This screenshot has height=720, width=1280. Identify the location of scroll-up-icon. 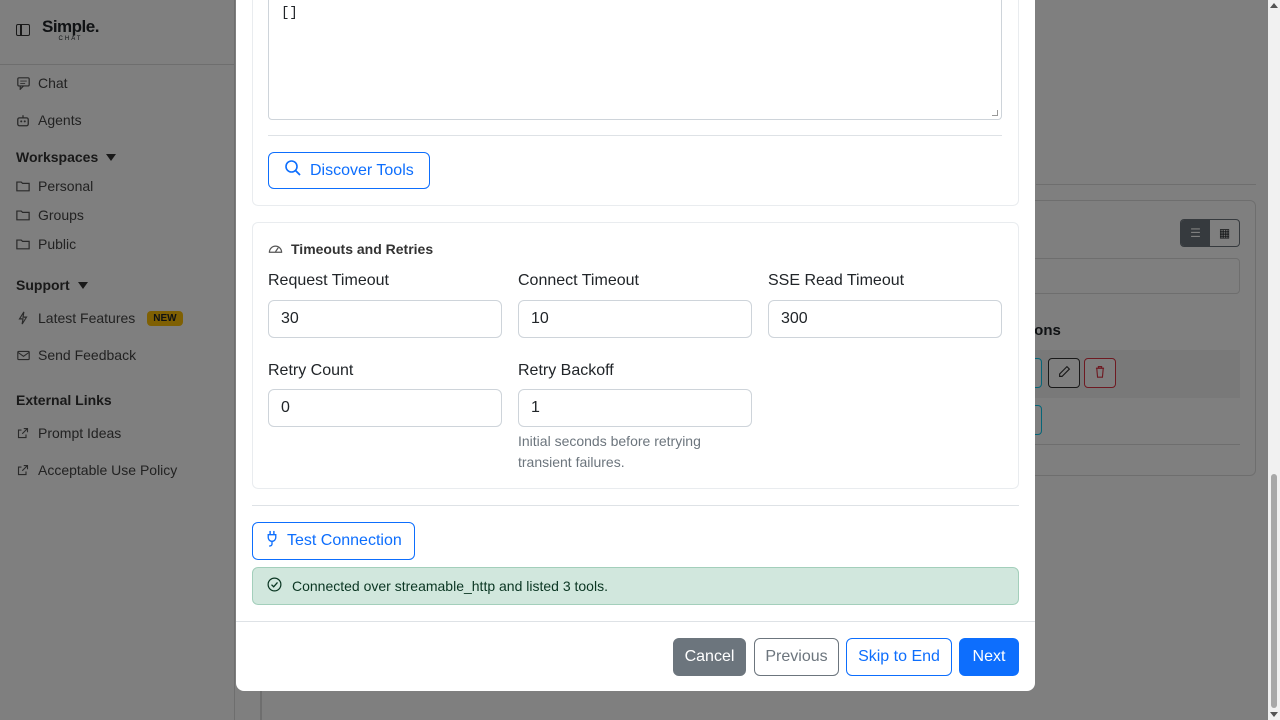
(1274, 5).